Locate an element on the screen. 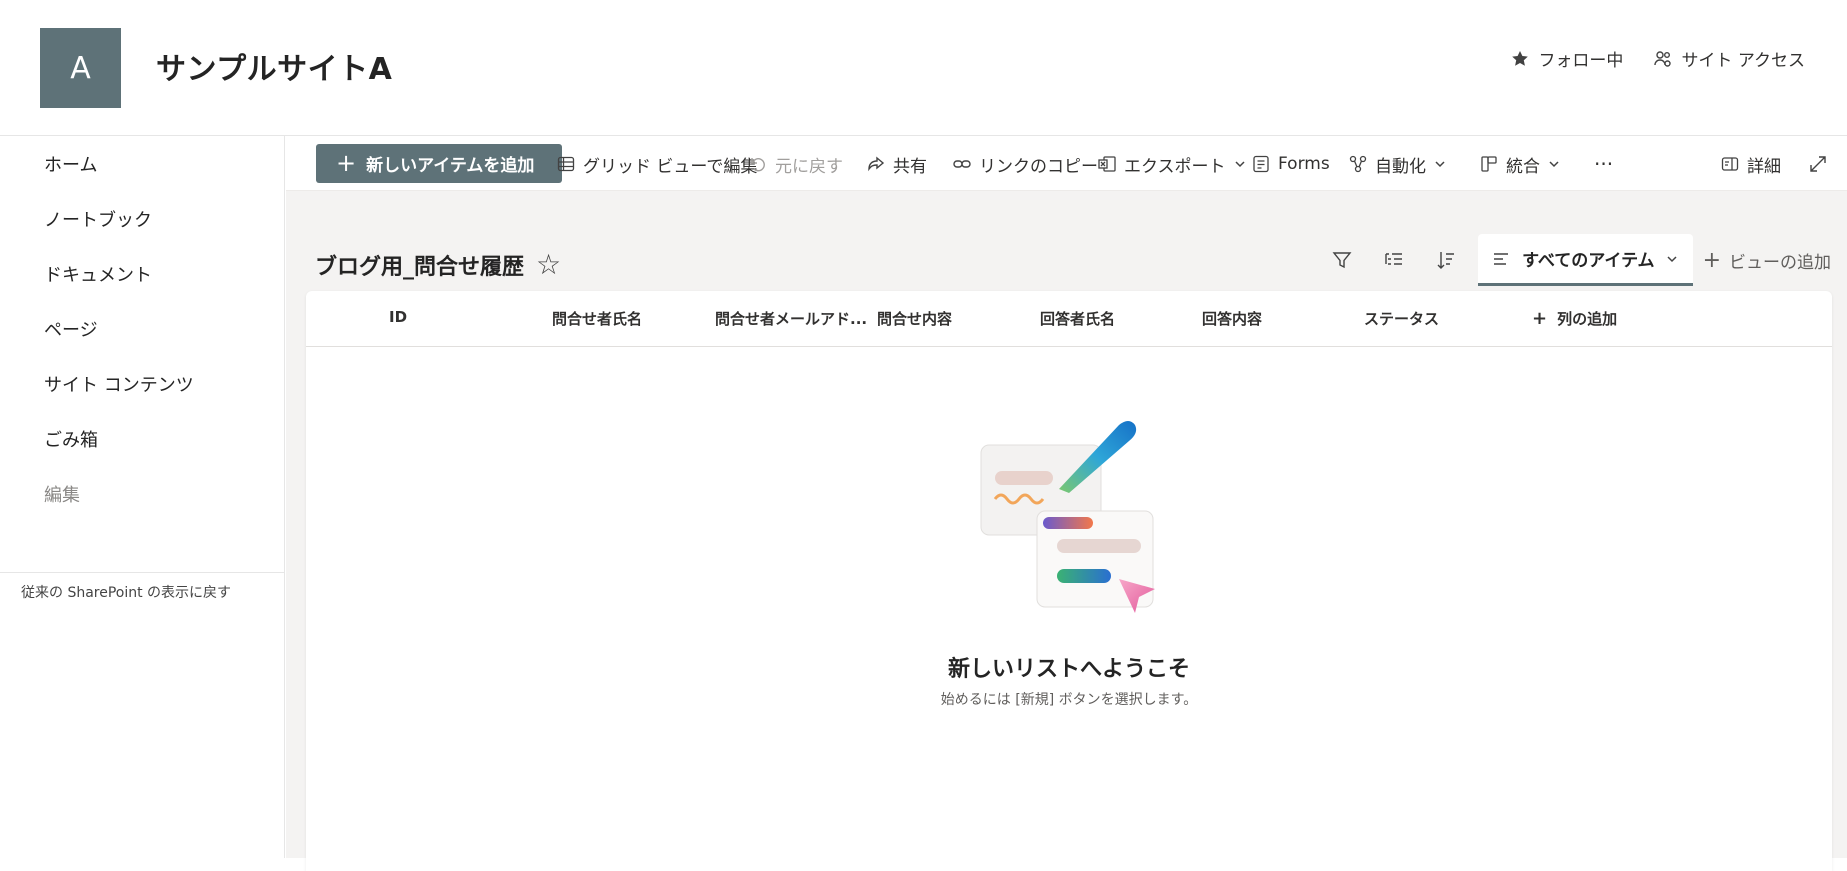 This screenshot has height=871, width=1847. integrate-label: 統合 is located at coordinates (1523, 166).